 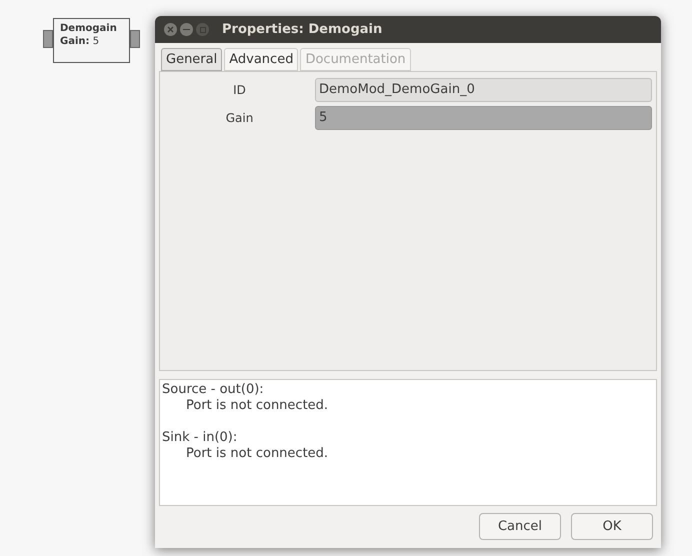 What do you see at coordinates (89, 28) in the screenshot?
I see `block-title: Demogain` at bounding box center [89, 28].